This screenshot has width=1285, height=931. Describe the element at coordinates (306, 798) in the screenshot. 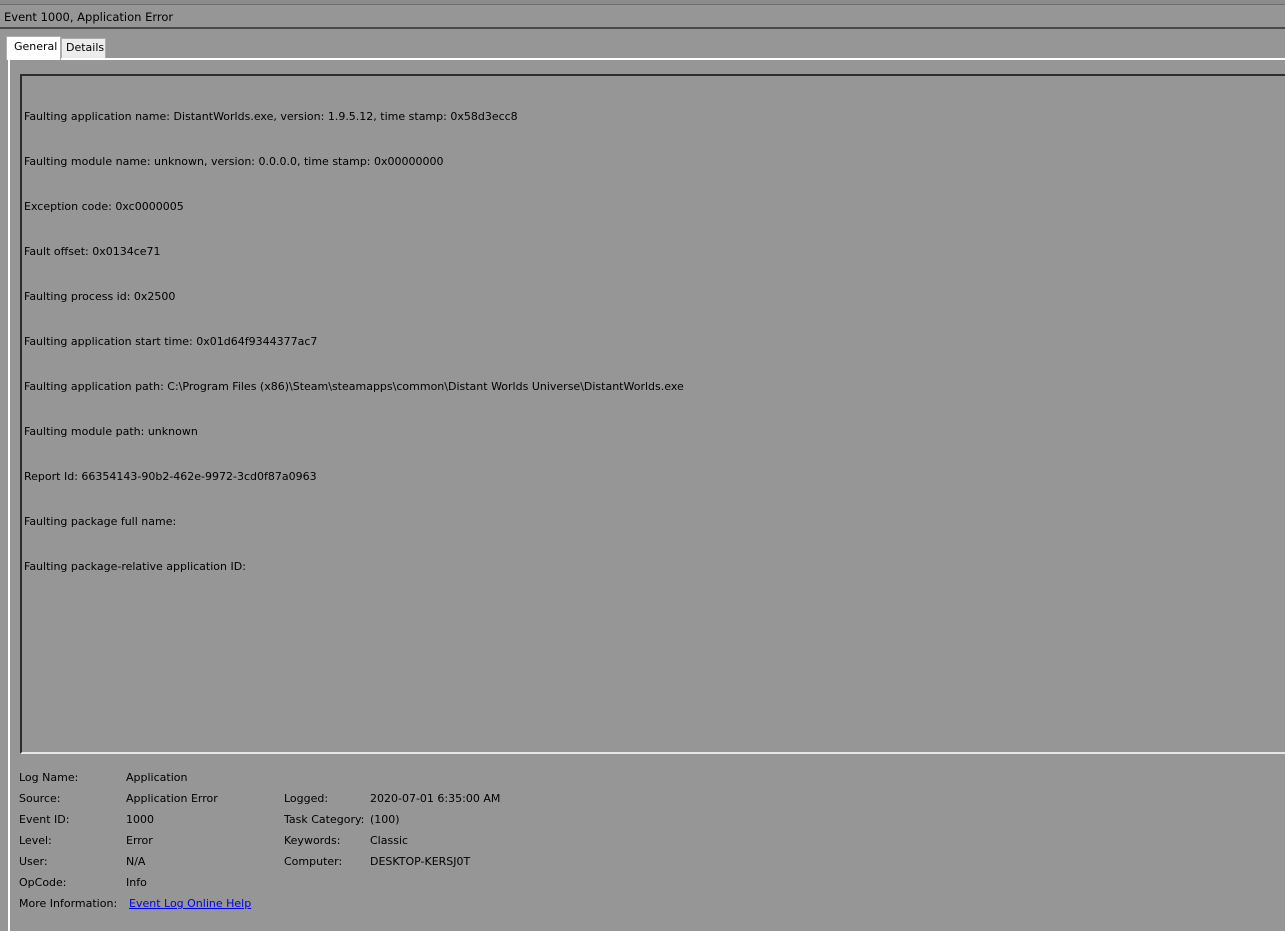

I see `logged-label: Logged:` at that location.